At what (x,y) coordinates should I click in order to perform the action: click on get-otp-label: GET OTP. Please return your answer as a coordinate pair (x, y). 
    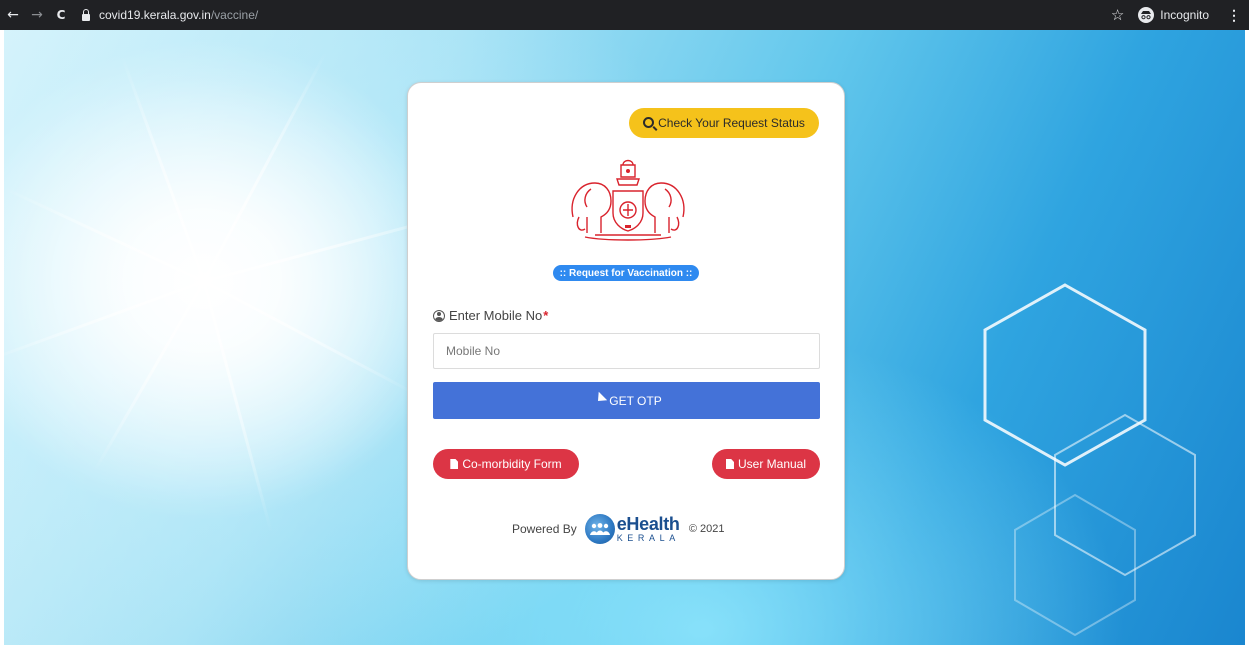
    Looking at the image, I should click on (635, 400).